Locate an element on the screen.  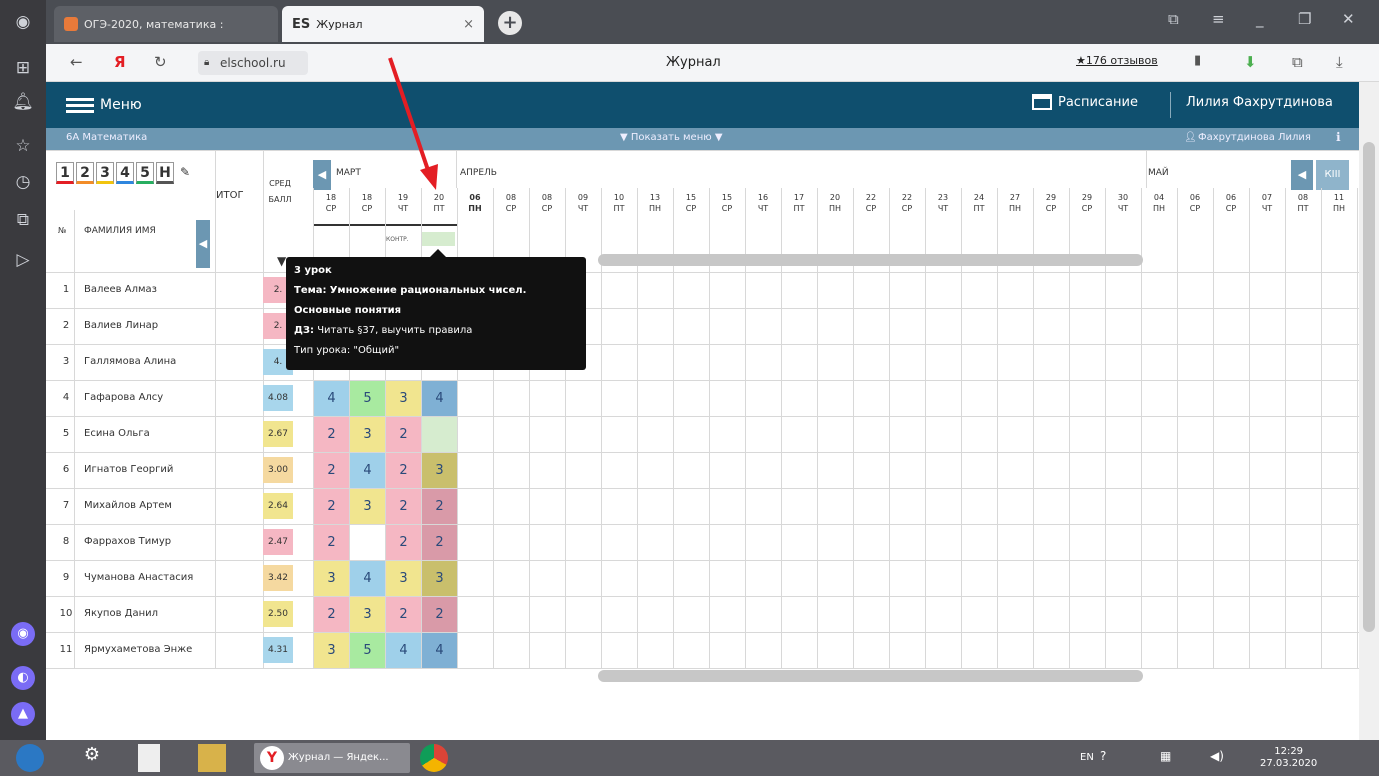
date-header: 08 СР is located at coordinates (511, 203).